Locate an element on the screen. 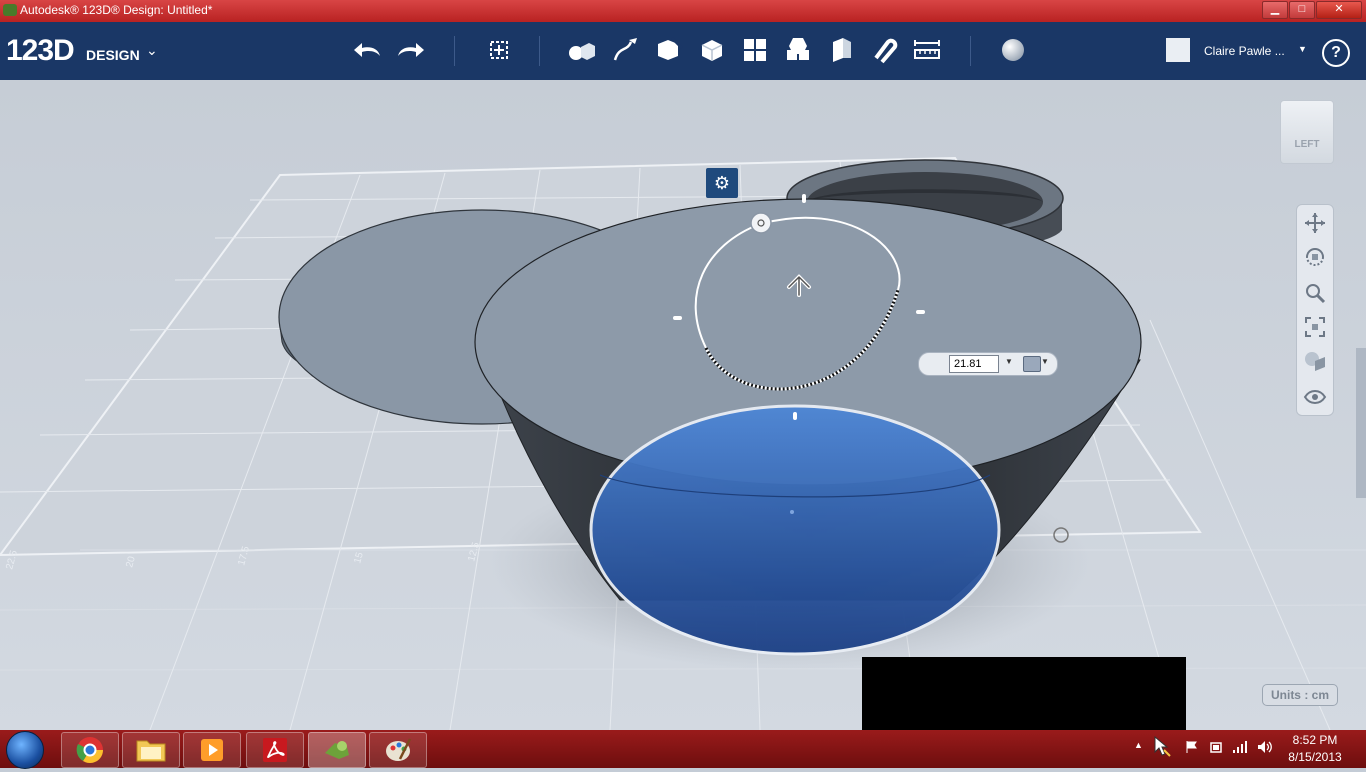 The width and height of the screenshot is (1366, 772). scale-handle-right is located at coordinates (920, 312).